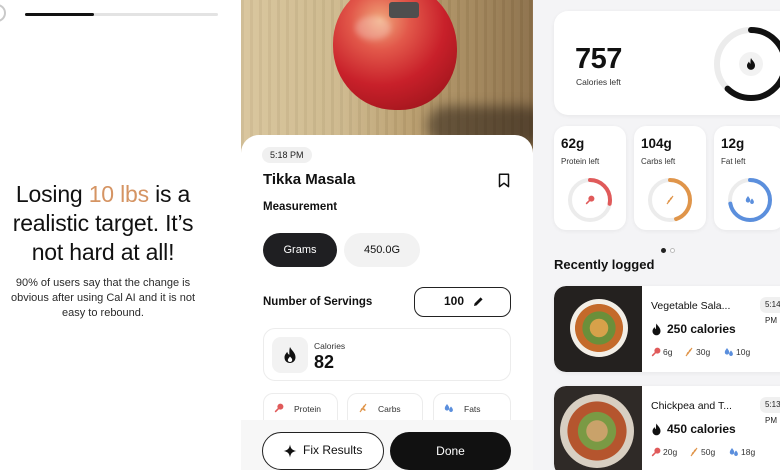 The image size is (780, 470). I want to click on servings-input: 100, so click(462, 302).